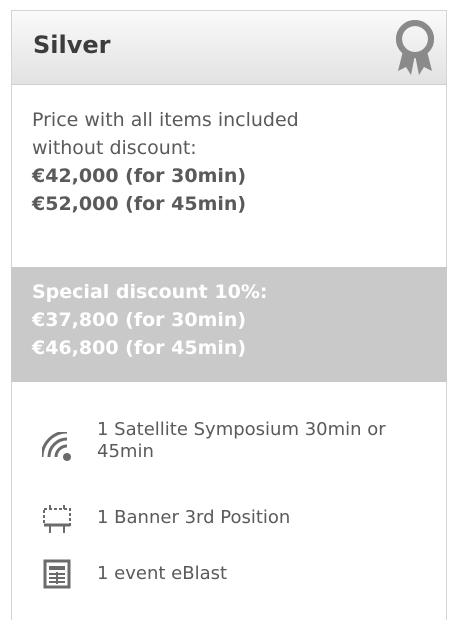 Image resolution: width=458 pixels, height=620 pixels. Describe the element at coordinates (162, 573) in the screenshot. I see `feature-text: 1 event eBlast` at that location.